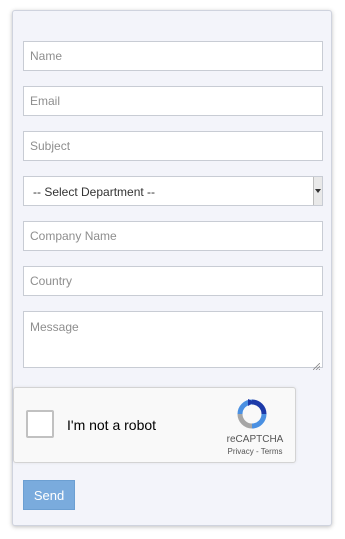  Describe the element at coordinates (173, 101) in the screenshot. I see `email-input` at that location.